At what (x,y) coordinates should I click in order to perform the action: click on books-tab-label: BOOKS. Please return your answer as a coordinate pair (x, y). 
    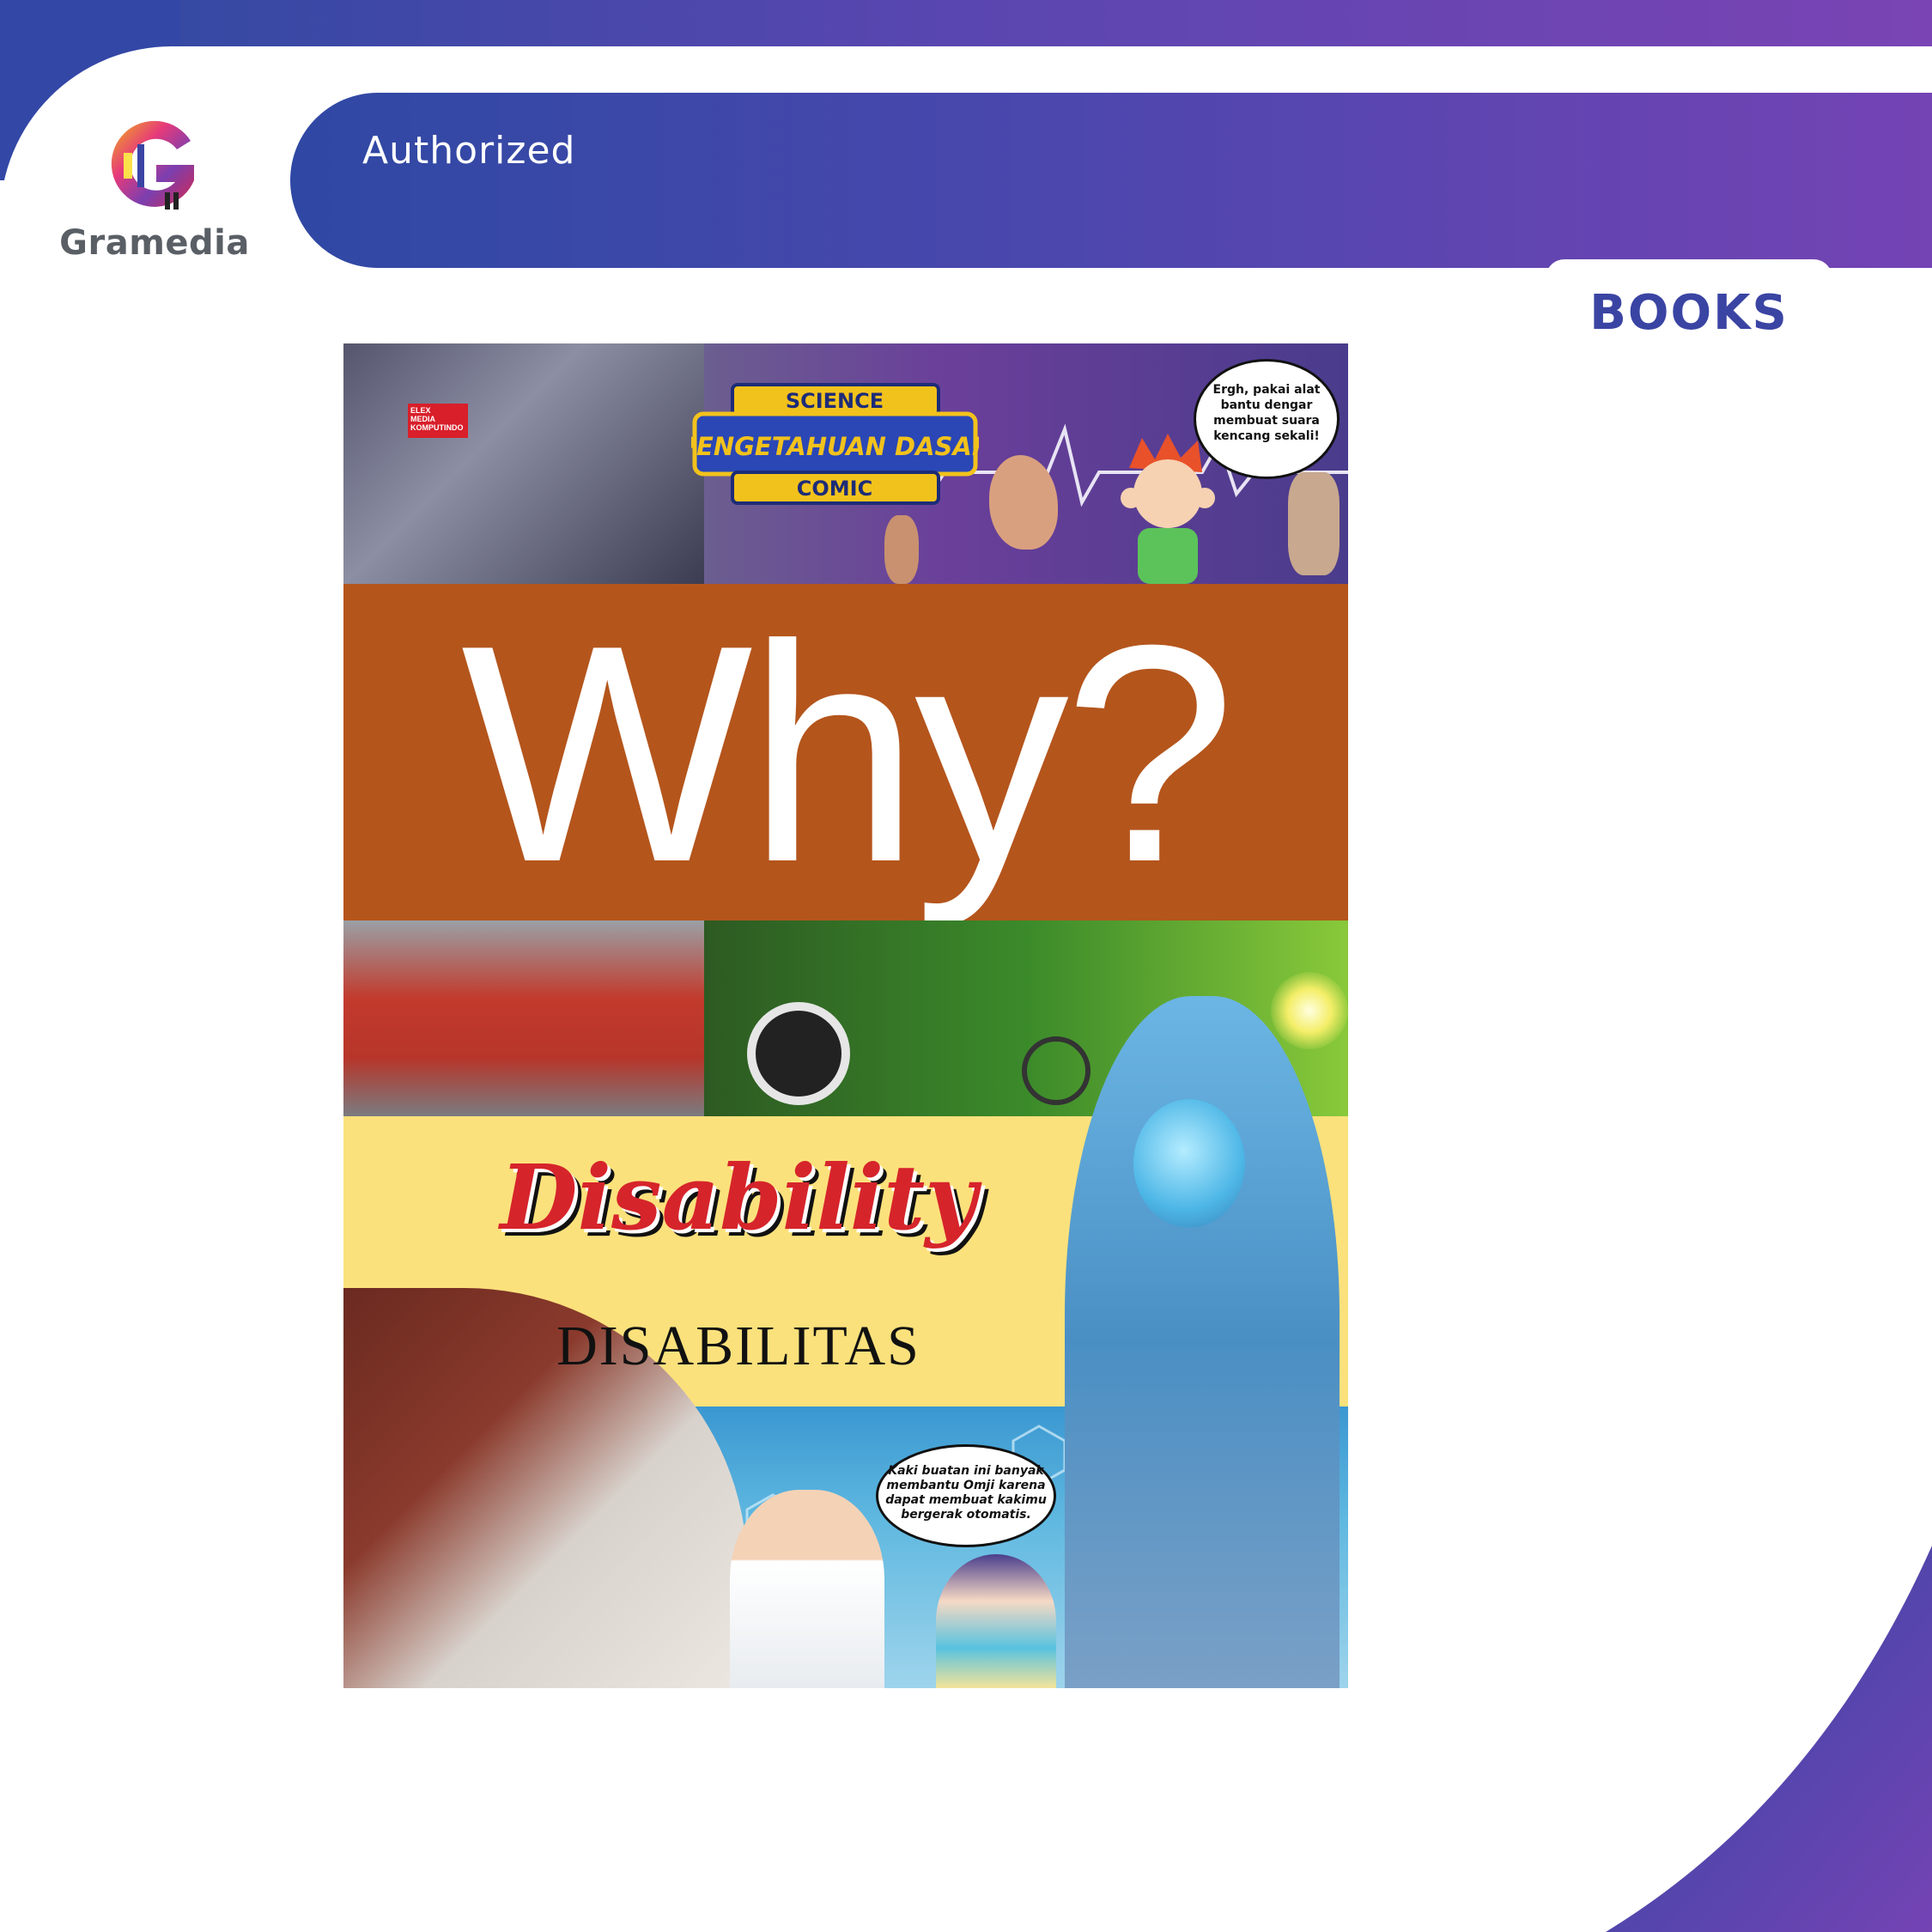
    Looking at the image, I should click on (1689, 313).